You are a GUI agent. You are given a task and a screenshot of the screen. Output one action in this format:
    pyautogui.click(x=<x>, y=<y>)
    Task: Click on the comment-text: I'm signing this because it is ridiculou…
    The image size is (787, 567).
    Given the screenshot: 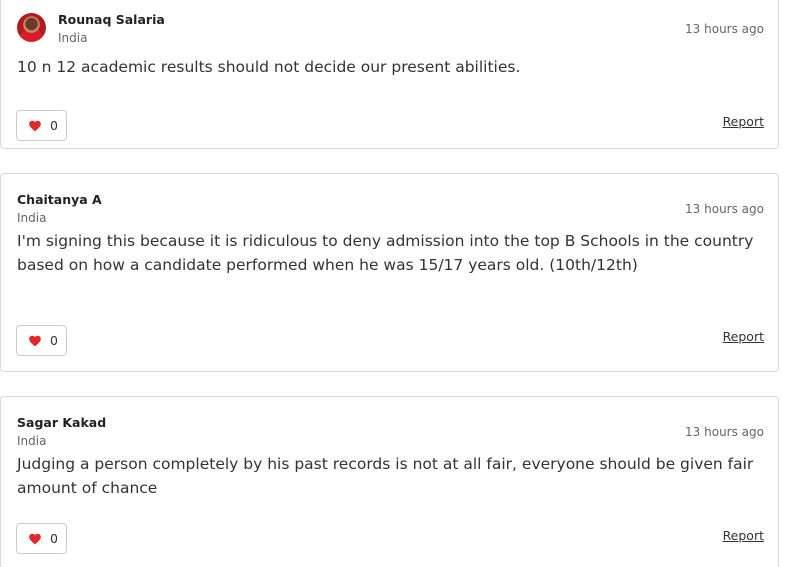 What is the action you would take?
    pyautogui.click(x=385, y=253)
    